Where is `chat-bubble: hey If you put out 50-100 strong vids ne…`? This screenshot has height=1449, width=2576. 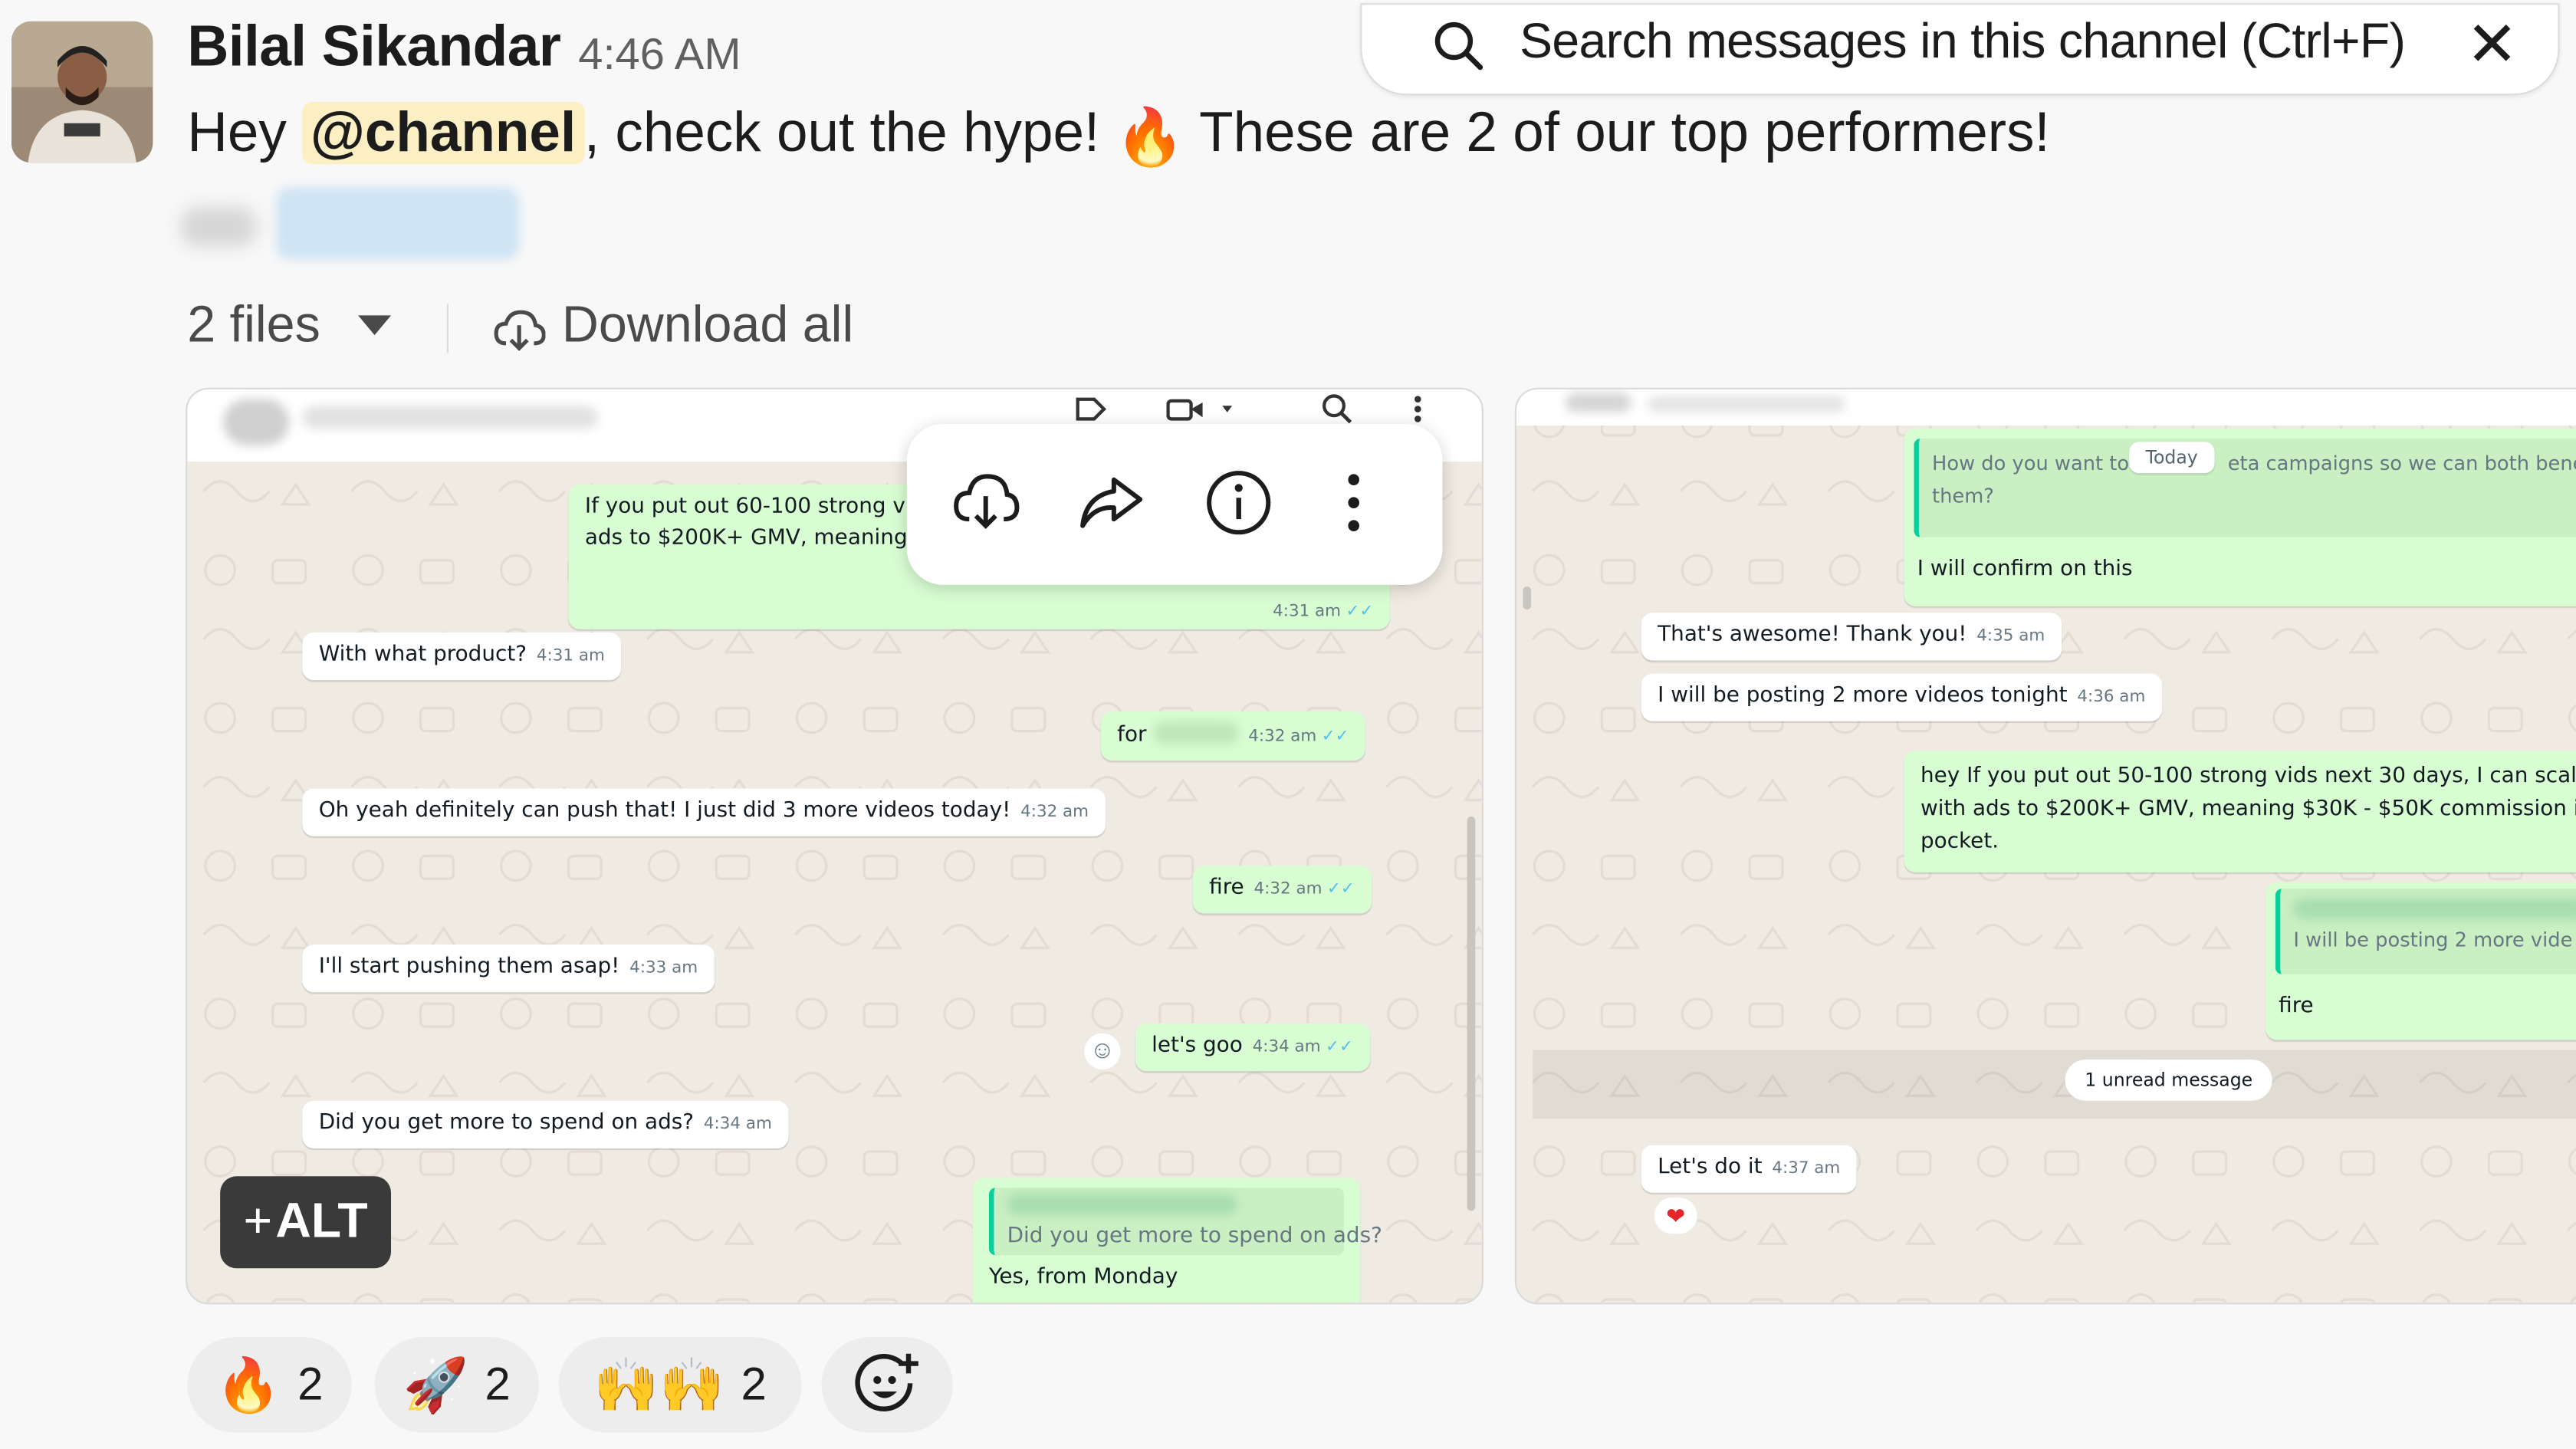 chat-bubble: hey If you put out 50-100 strong vids ne… is located at coordinates (2240, 812).